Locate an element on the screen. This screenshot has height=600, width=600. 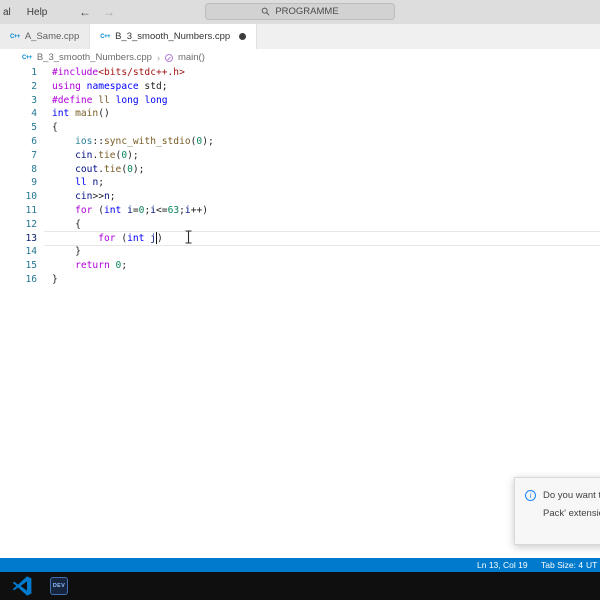
line-number: 3 is located at coordinates (22, 101).